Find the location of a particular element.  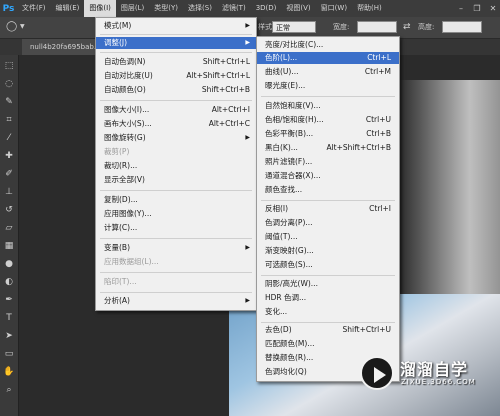

eraser-icon: ▱ is located at coordinates (9, 228).